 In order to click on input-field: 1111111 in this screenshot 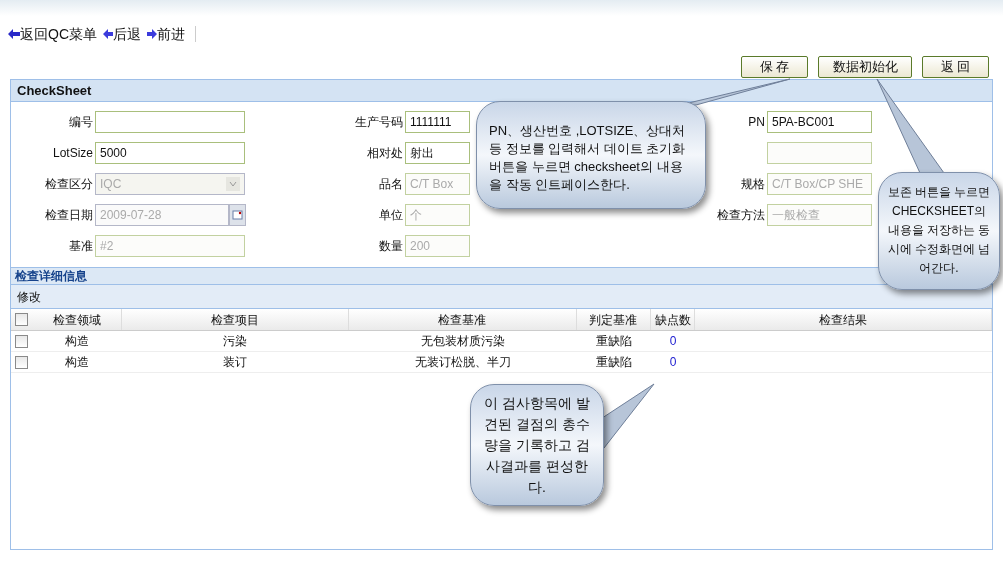, I will do `click(437, 121)`.